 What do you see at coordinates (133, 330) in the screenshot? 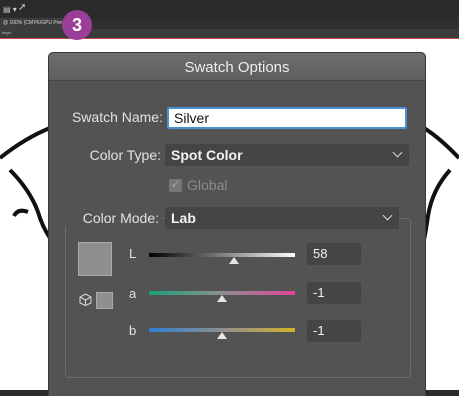
I see `channel-label-b: b` at bounding box center [133, 330].